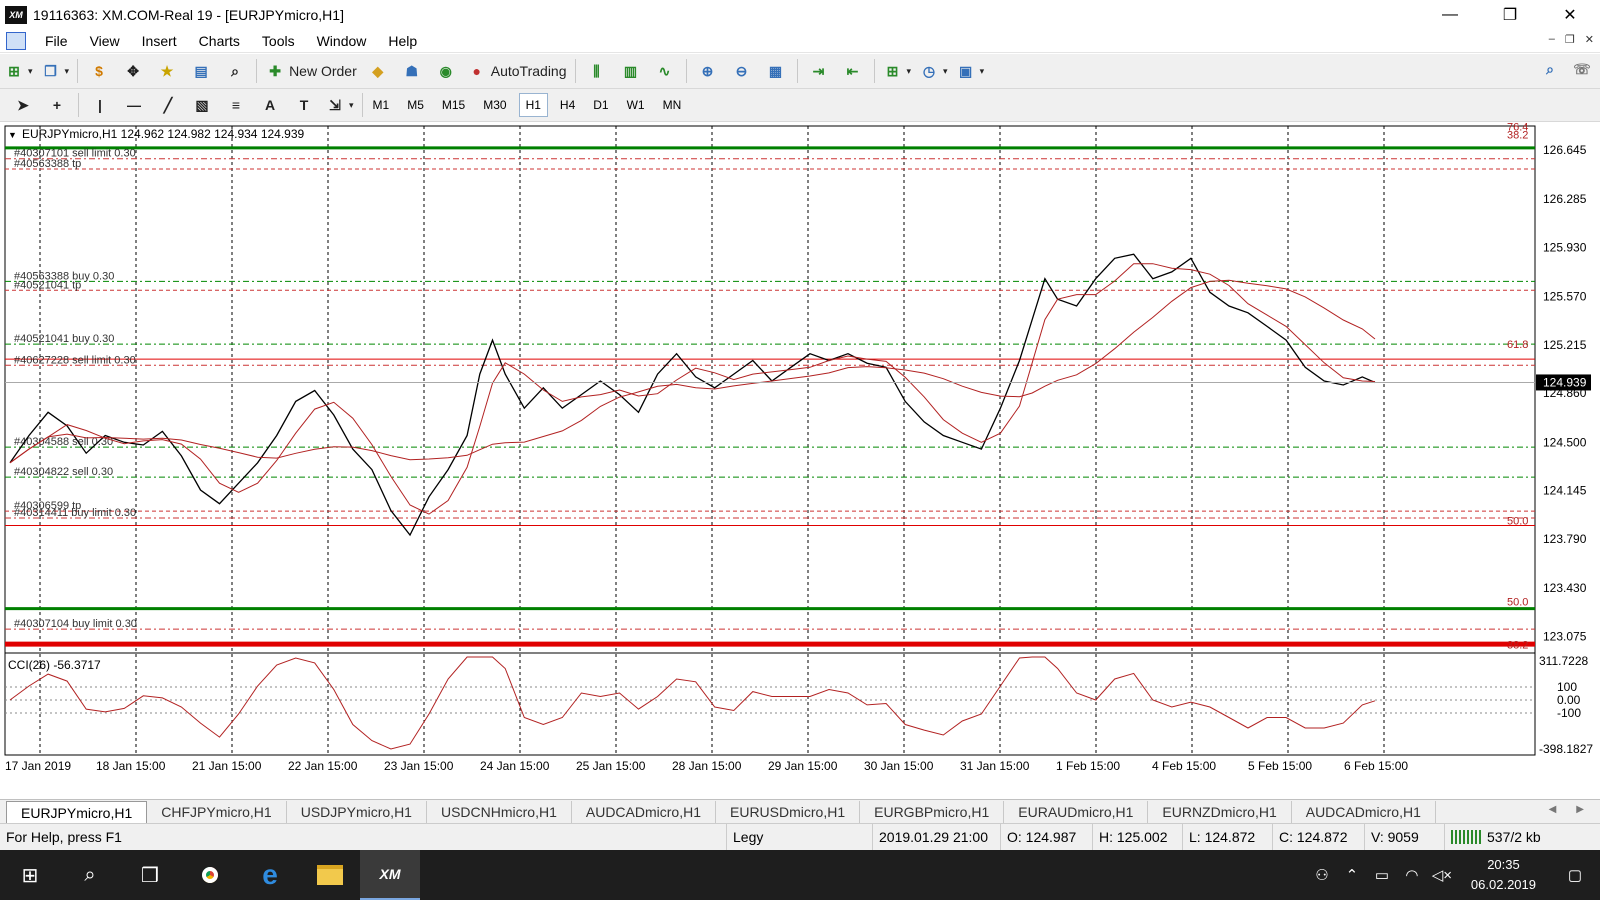  Describe the element at coordinates (517, 71) in the screenshot. I see `autotrading-button: ● AutoTrading` at that location.